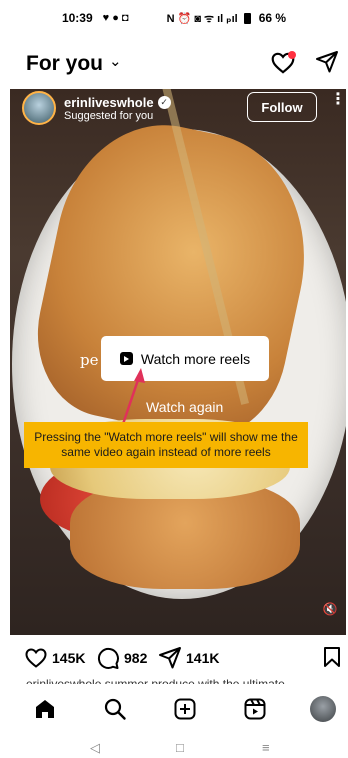 The height and width of the screenshot is (758, 348). Describe the element at coordinates (64, 63) in the screenshot. I see `page-title: For you` at that location.